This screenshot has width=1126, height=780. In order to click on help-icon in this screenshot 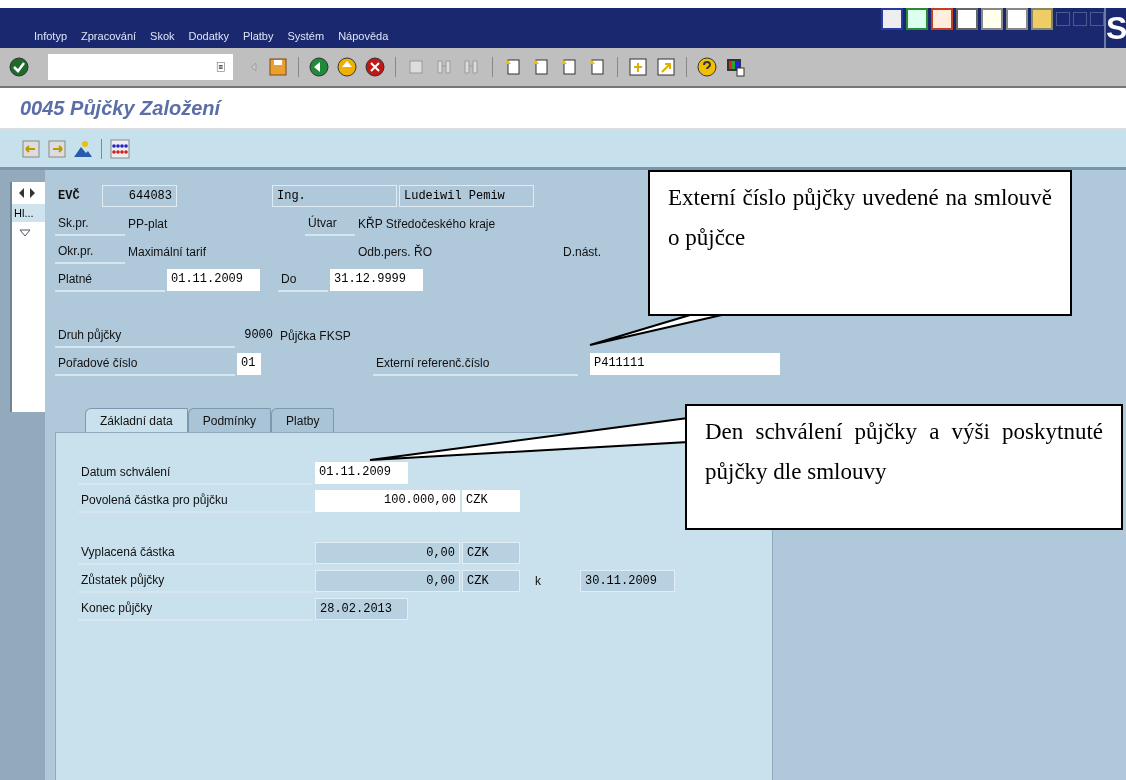, I will do `click(707, 67)`.